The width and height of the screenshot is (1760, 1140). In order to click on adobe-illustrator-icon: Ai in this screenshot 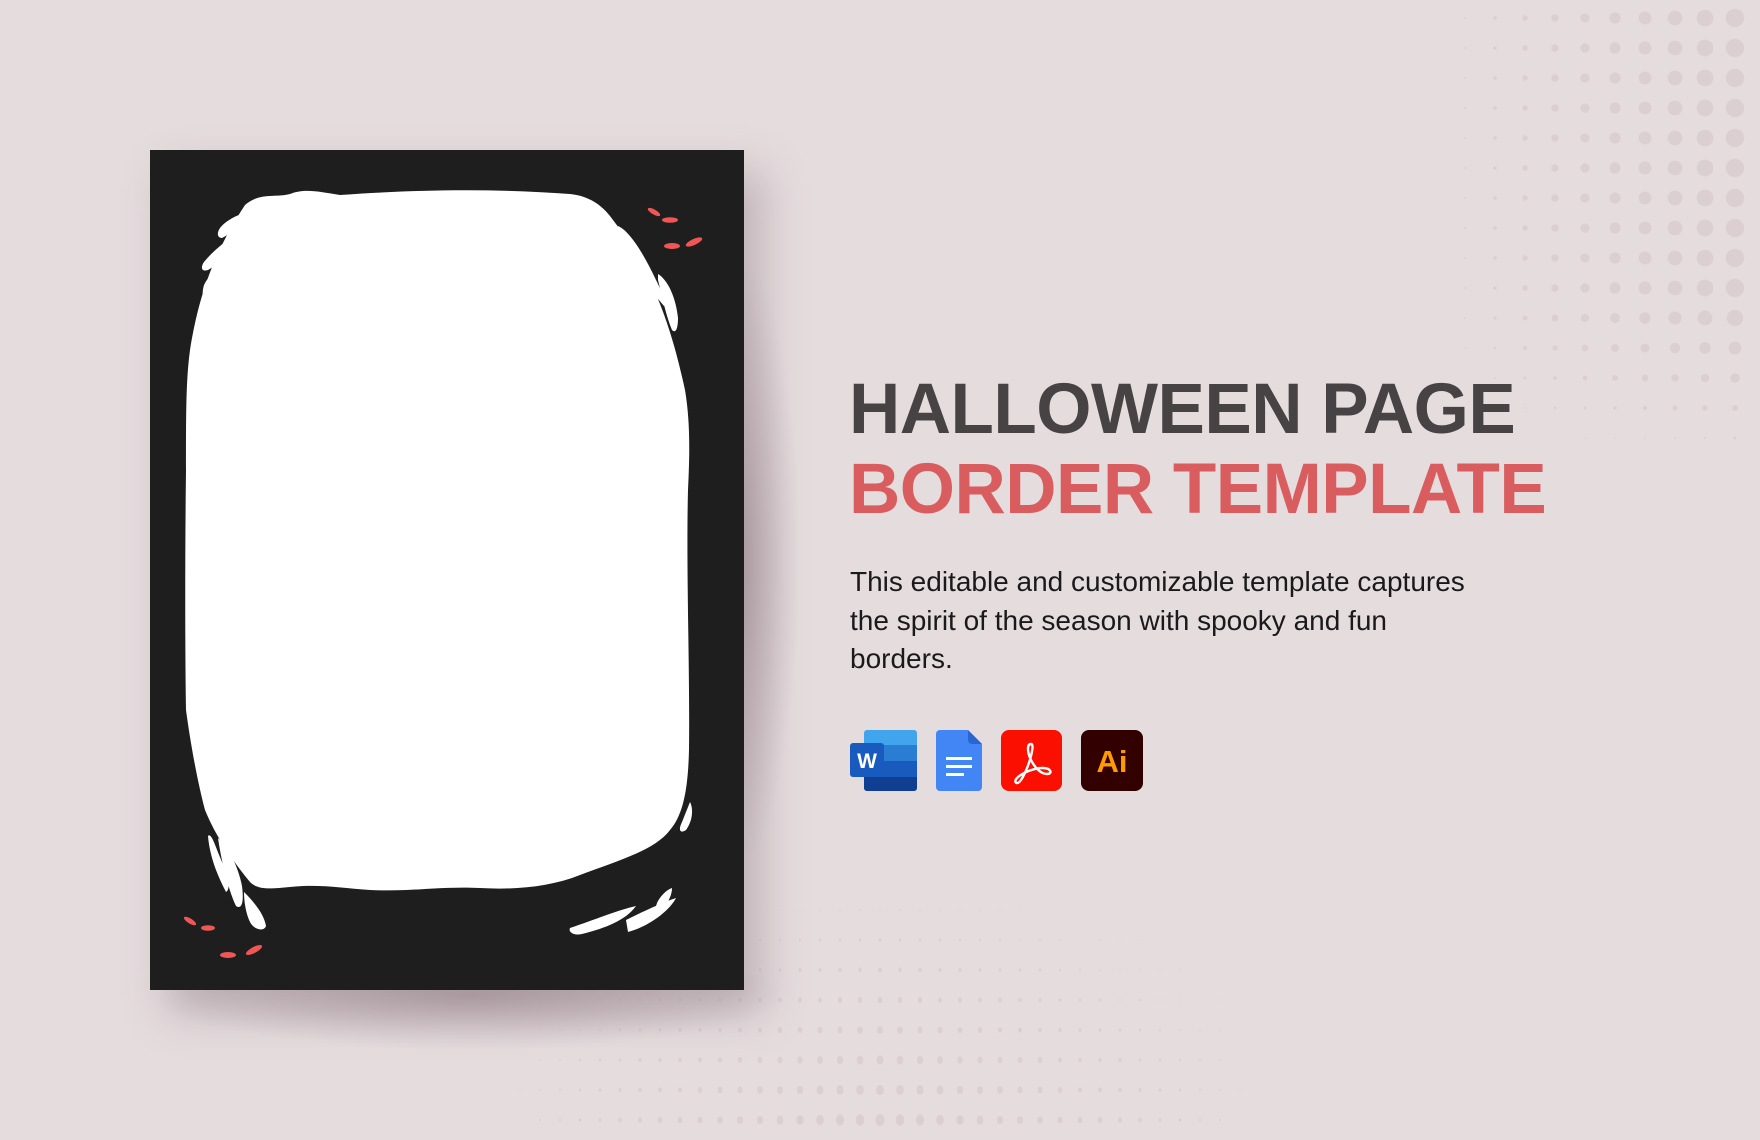, I will do `click(1112, 760)`.